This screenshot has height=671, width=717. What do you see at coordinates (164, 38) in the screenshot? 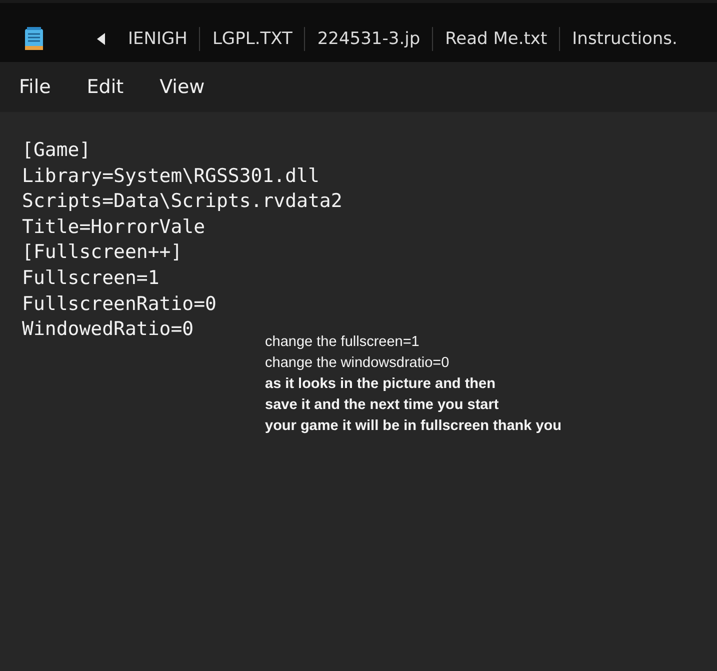
I see `file-tab: IENIGH` at bounding box center [164, 38].